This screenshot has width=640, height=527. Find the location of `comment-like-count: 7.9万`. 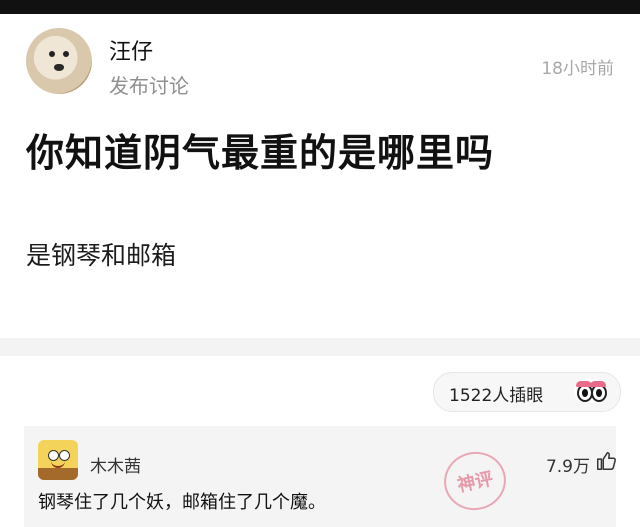

comment-like-count: 7.9万 is located at coordinates (567, 467).